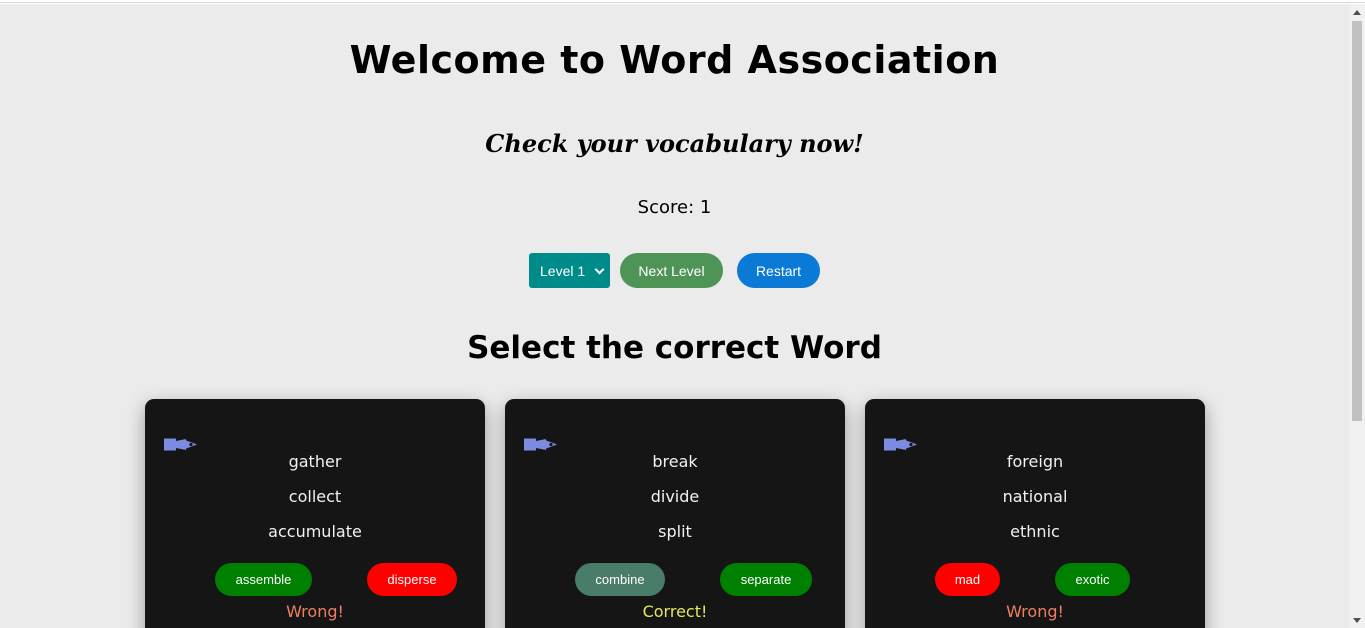  Describe the element at coordinates (675, 531) in the screenshot. I see `clue-word: split` at that location.